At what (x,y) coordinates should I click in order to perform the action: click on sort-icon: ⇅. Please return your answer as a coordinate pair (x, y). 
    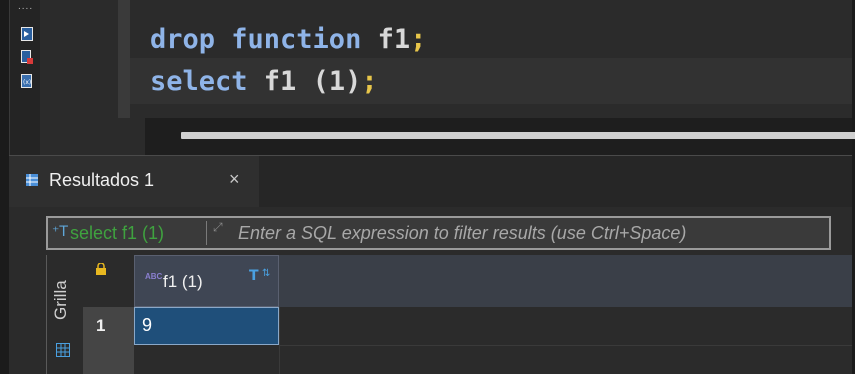
    Looking at the image, I should click on (266, 273).